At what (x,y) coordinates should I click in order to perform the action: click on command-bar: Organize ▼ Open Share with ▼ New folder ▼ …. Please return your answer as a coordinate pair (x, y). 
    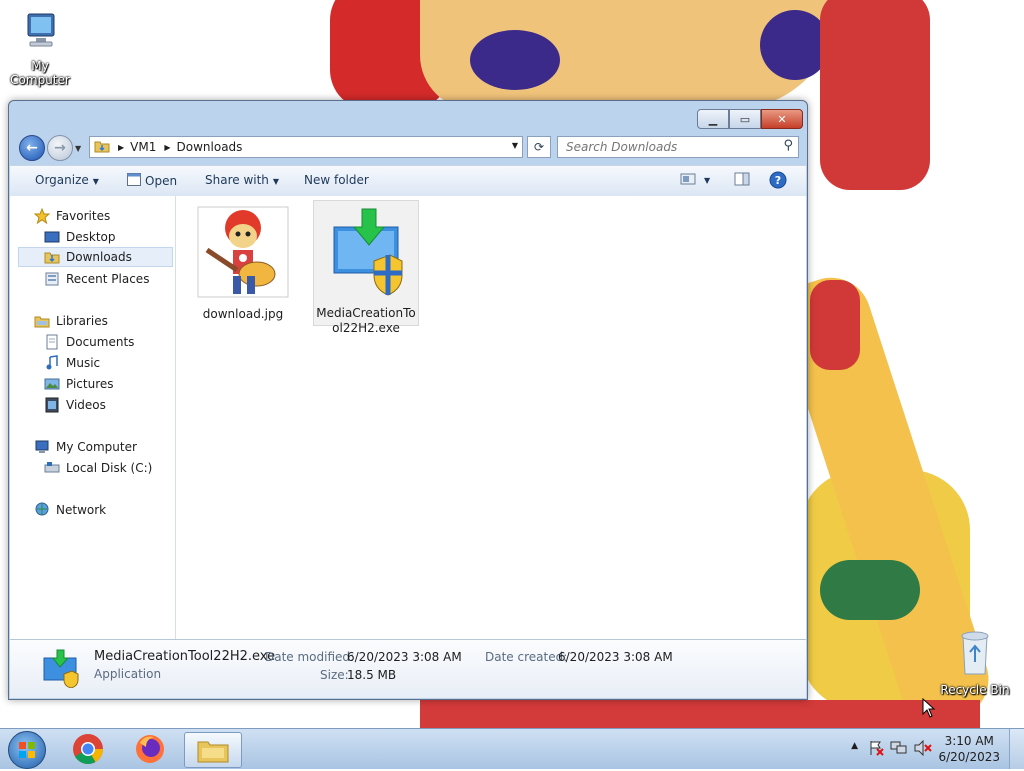
    Looking at the image, I should click on (408, 181).